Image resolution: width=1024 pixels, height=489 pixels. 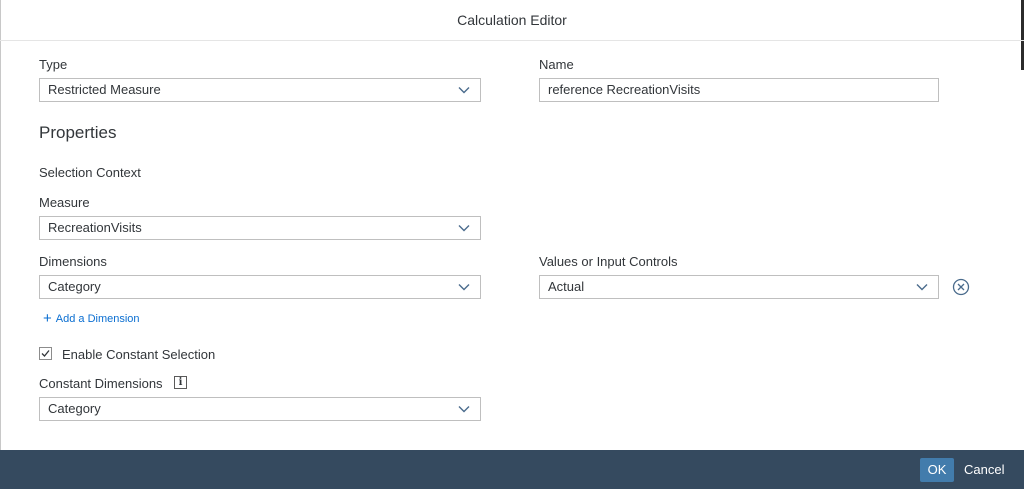 What do you see at coordinates (101, 383) in the screenshot?
I see `constant-dimensions-label: Constant Dimensions` at bounding box center [101, 383].